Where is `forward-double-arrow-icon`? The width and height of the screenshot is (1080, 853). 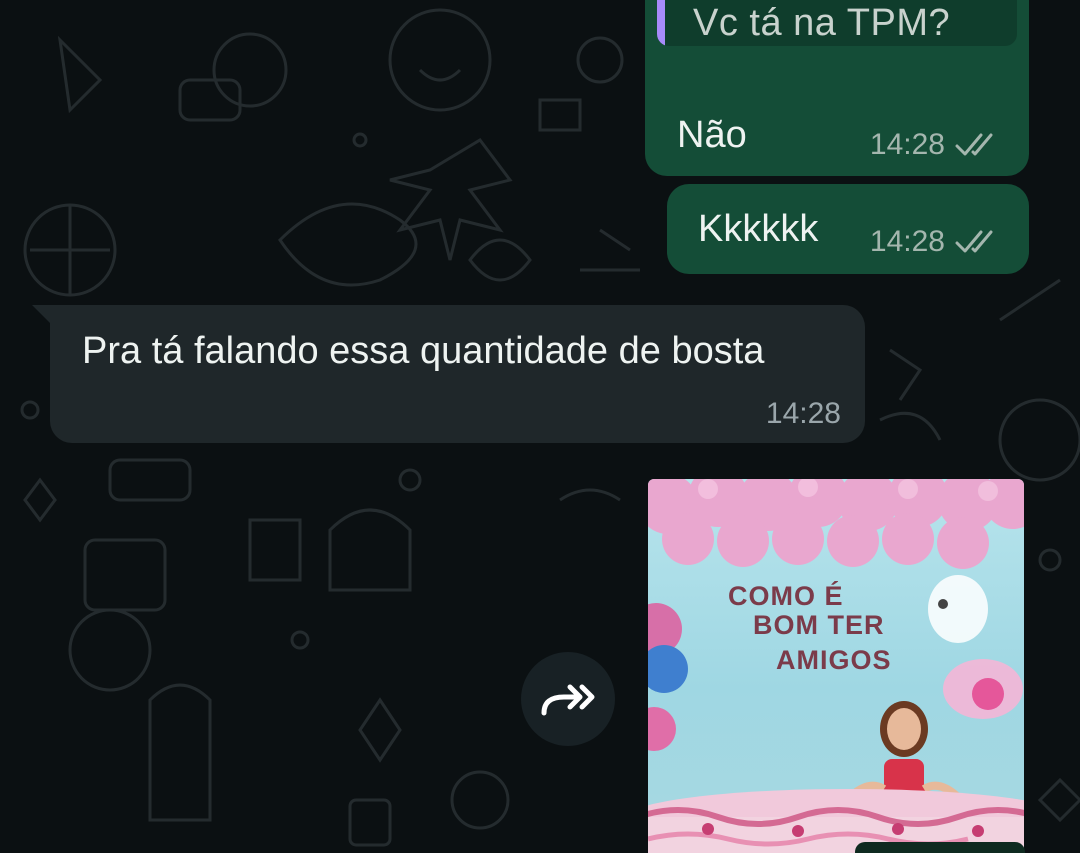
forward-double-arrow-icon is located at coordinates (568, 700).